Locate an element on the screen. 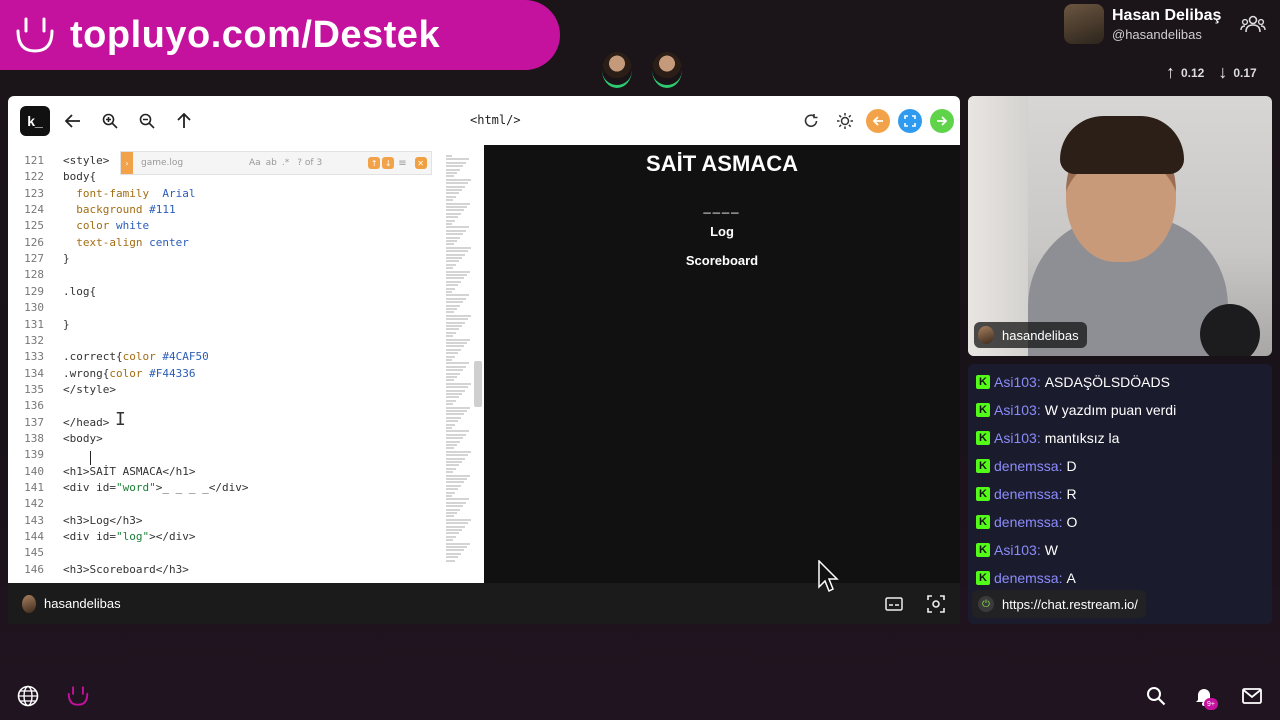 This screenshot has height=720, width=1280. caption-icon is located at coordinates (894, 604).